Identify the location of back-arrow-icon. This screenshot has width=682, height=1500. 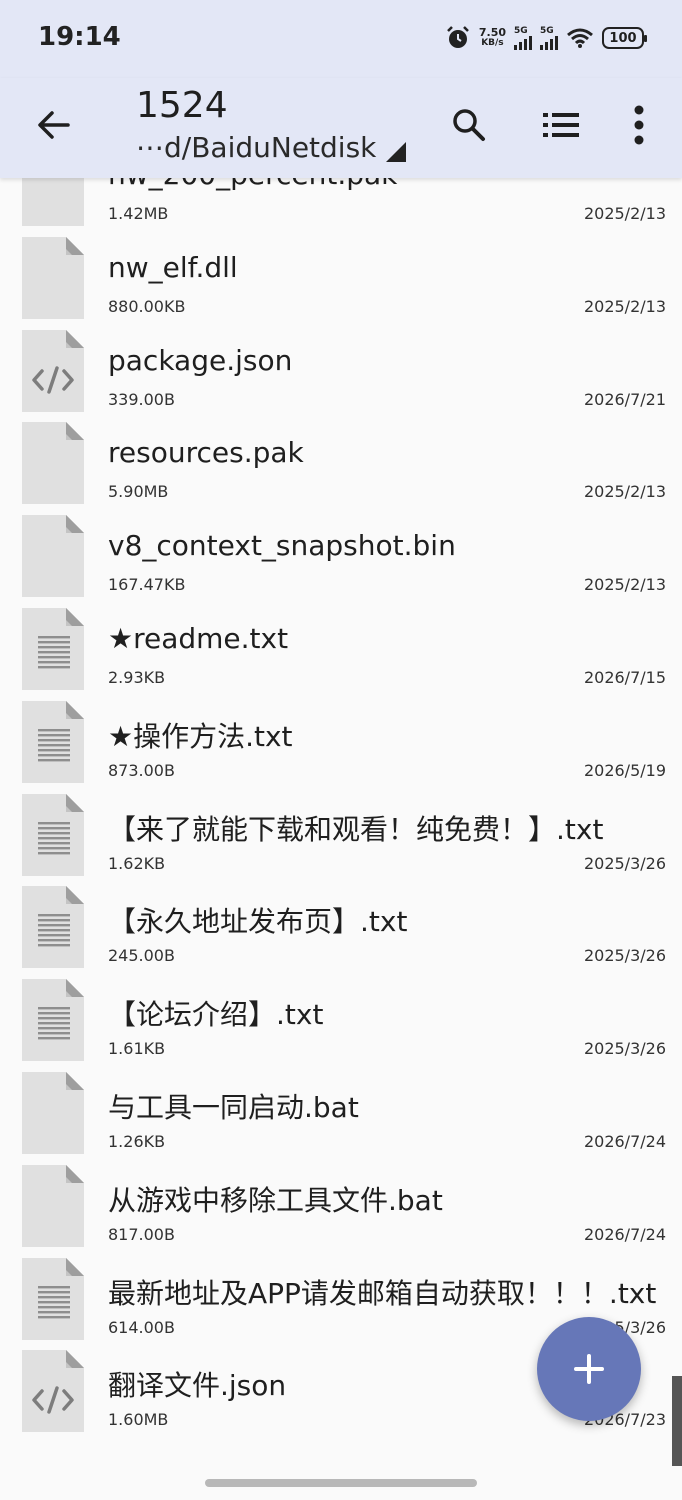
(54, 125).